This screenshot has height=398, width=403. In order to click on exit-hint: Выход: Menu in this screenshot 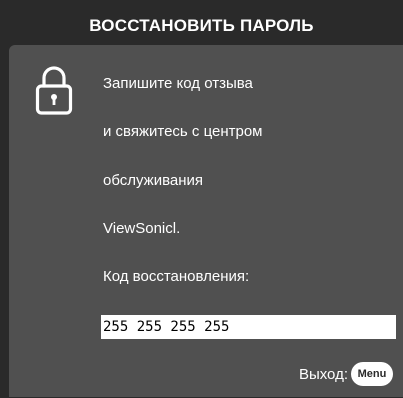, I will do `click(346, 374)`.